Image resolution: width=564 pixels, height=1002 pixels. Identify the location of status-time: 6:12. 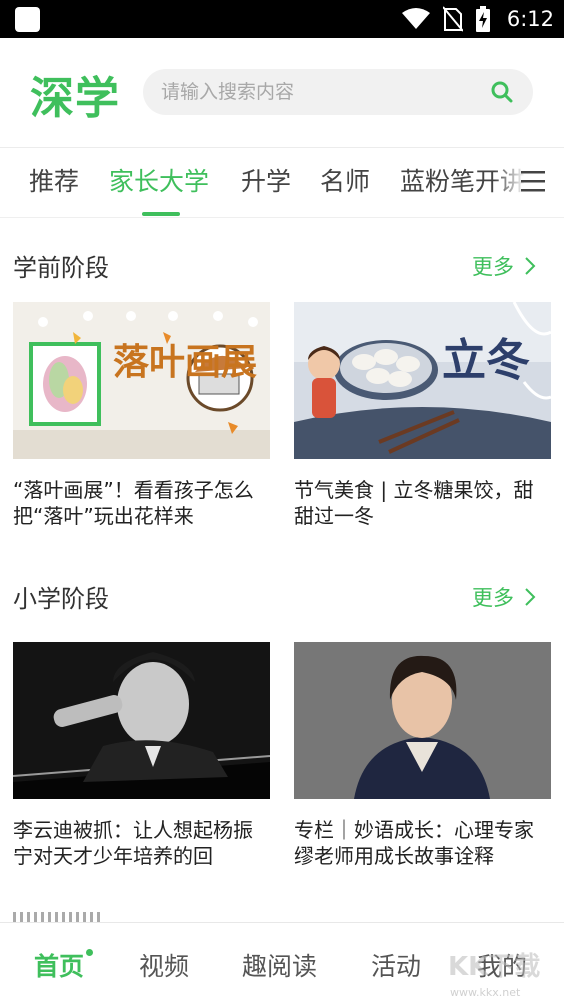
(530, 19).